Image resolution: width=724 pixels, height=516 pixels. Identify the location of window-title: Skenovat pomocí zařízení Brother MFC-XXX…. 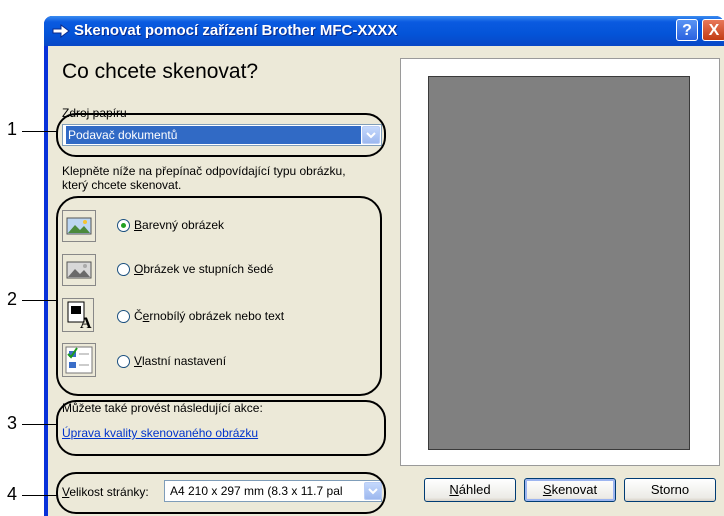
(236, 30).